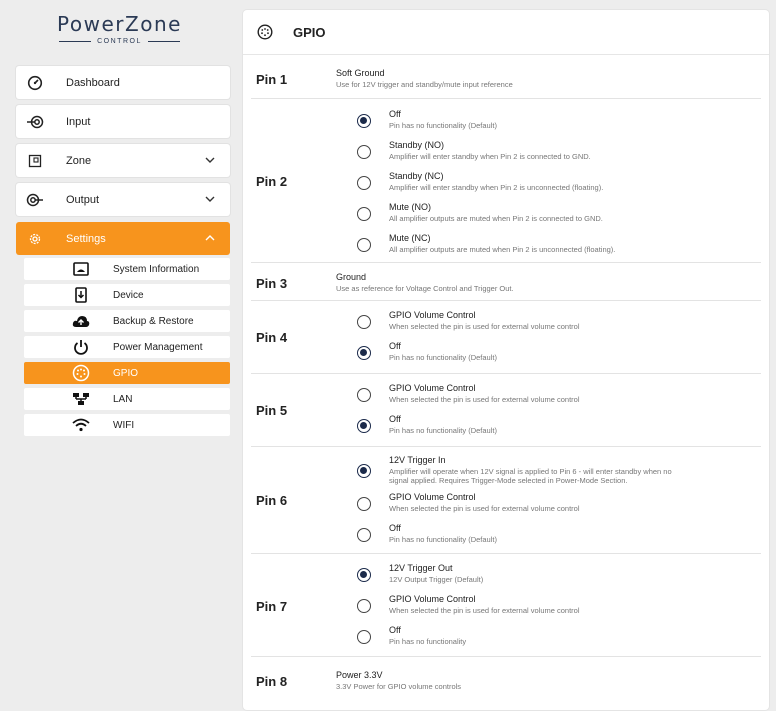 The height and width of the screenshot is (711, 776). Describe the element at coordinates (272, 283) in the screenshot. I see `pin-label: Pin 3` at that location.